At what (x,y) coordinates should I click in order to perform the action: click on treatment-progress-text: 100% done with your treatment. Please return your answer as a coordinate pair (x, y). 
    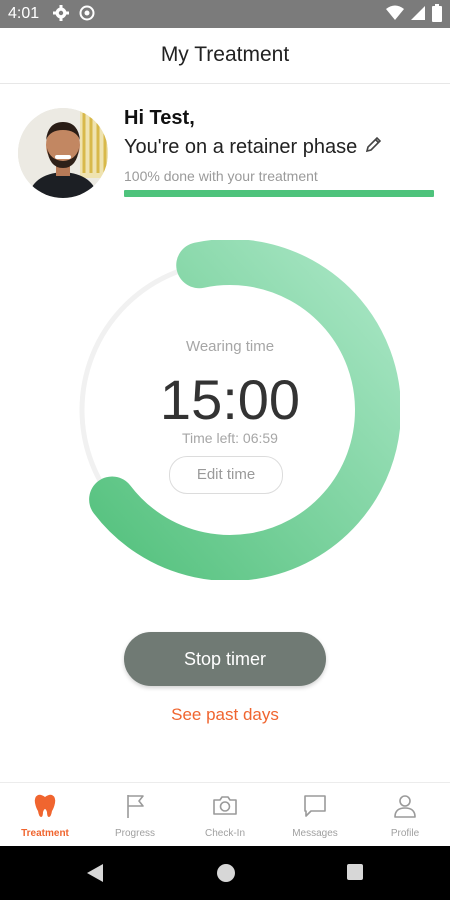
    Looking at the image, I should click on (221, 176).